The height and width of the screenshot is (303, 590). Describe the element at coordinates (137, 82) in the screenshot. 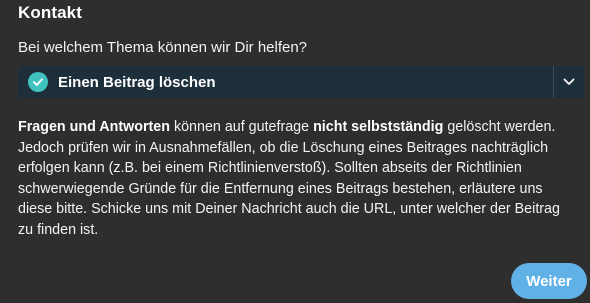

I see `topic-select-value: Einen Beitrag löschen` at that location.